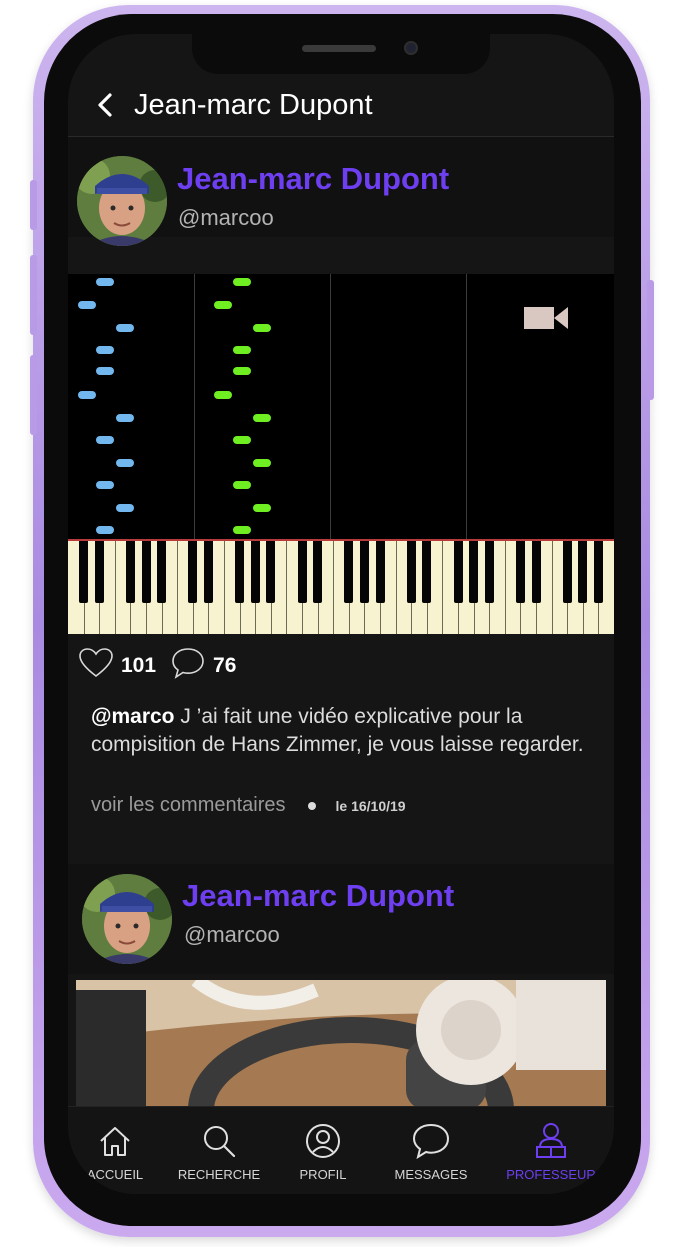 This screenshot has height=1247, width=683. What do you see at coordinates (33, 205) in the screenshot?
I see `silent-switch` at bounding box center [33, 205].